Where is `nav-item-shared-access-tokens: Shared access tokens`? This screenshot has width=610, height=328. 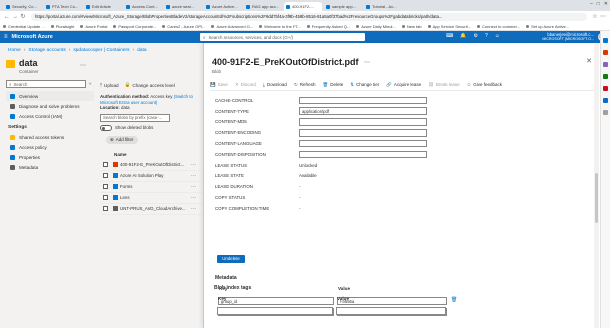 nav-item-shared-access-tokens: Shared access tokens is located at coordinates (50, 137).